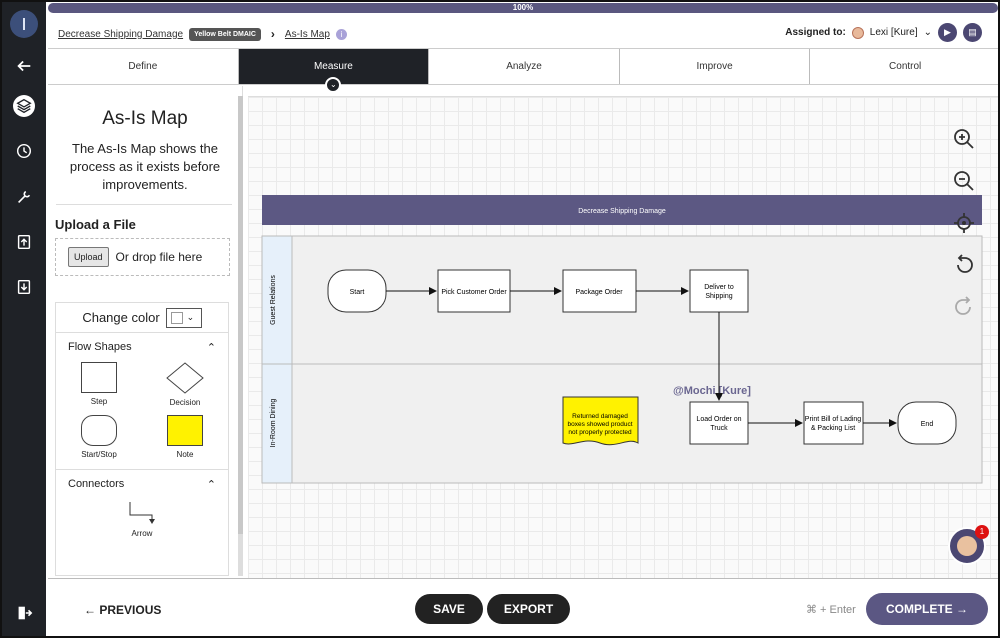 The image size is (1000, 638). I want to click on notes-icon: ▤, so click(972, 32).